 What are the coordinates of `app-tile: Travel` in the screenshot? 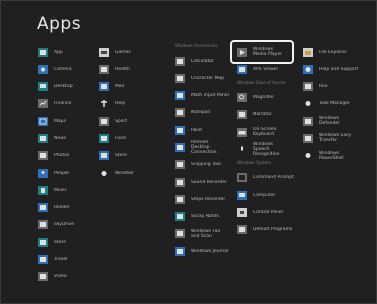 It's located at (63, 260).